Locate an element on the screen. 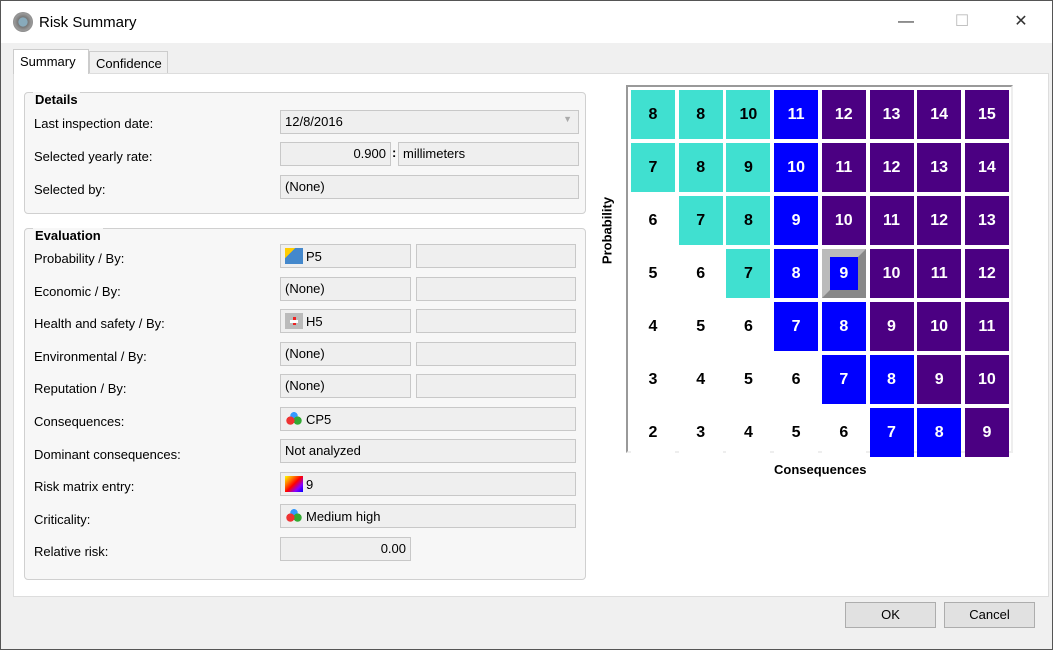 This screenshot has width=1053, height=650. tab-summary: Summary is located at coordinates (51, 61).